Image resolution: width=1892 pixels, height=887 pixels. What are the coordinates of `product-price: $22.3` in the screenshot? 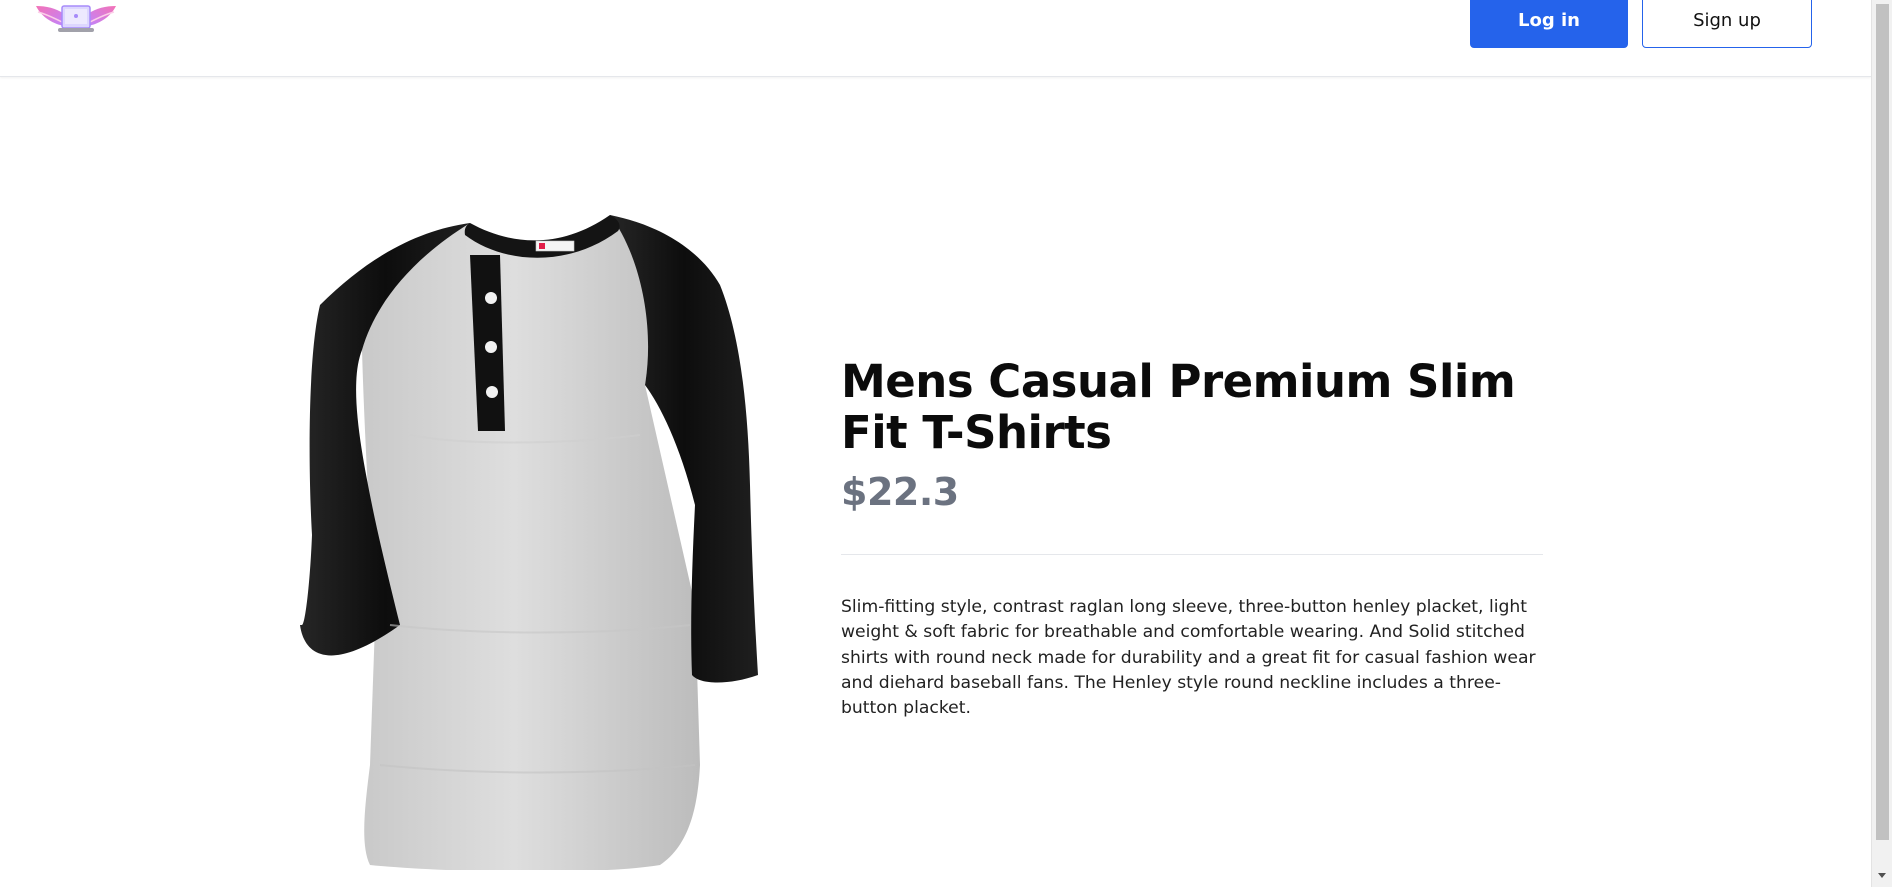 It's located at (900, 492).